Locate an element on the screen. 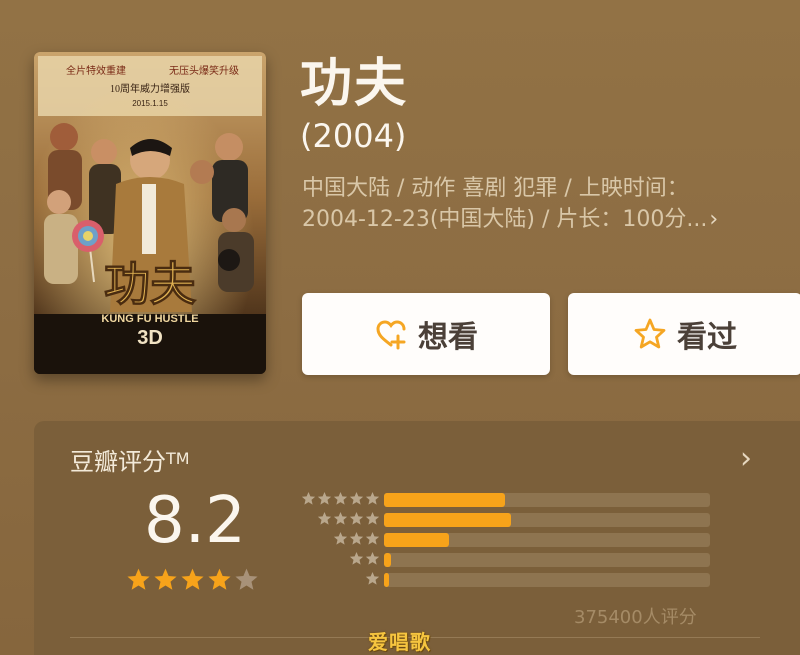  rating-score: 8.2 is located at coordinates (195, 521).